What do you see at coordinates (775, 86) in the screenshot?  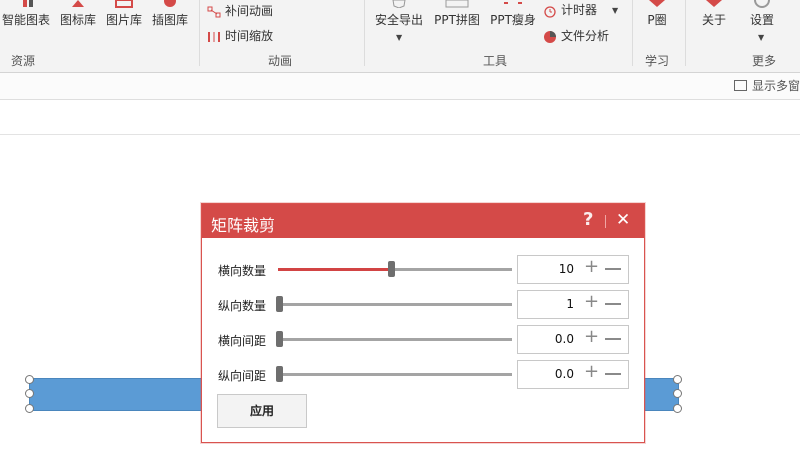 I see `multi-window-label: 显示多窗` at bounding box center [775, 86].